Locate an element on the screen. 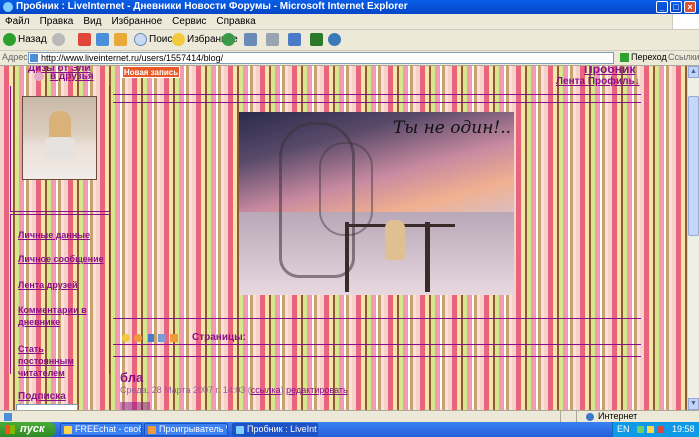  add-friend-link: в друзья is located at coordinates (72, 76).